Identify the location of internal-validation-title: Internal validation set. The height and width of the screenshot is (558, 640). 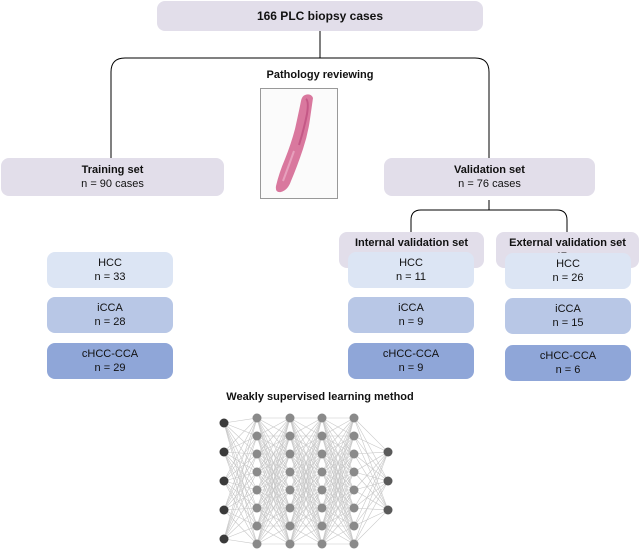
(411, 243).